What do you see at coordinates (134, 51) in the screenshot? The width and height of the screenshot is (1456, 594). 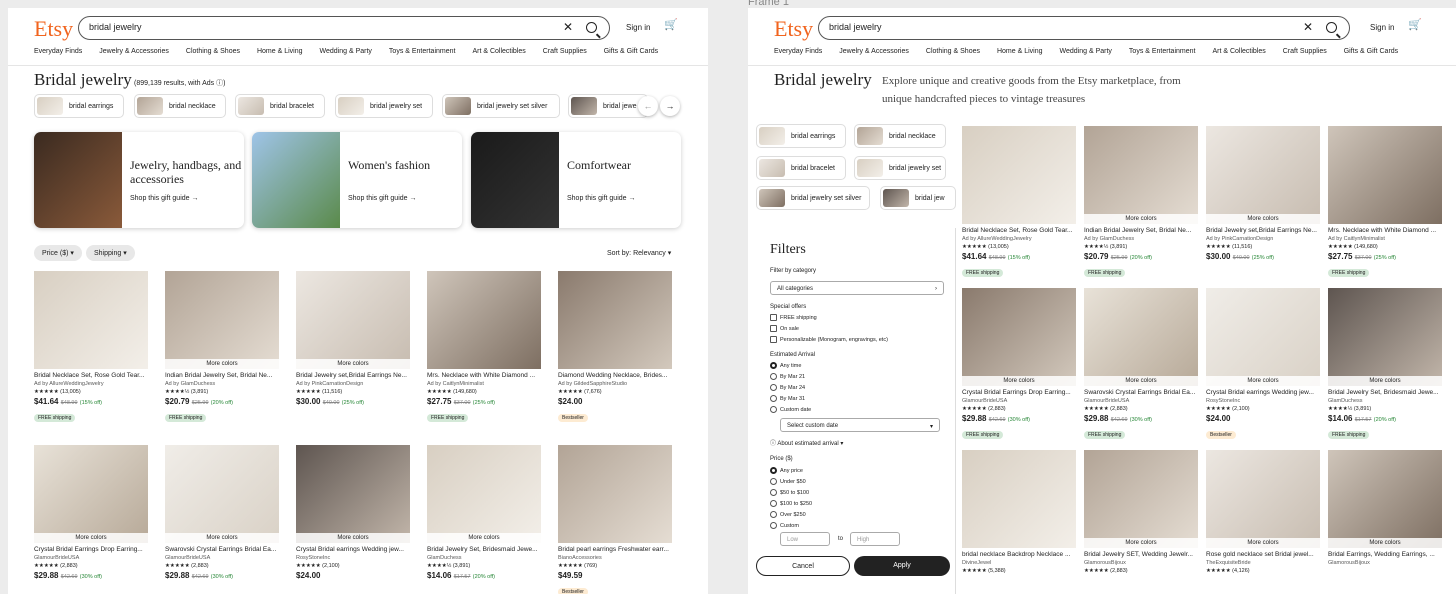 I see `nav-jewelry: Jewelry & Accessories` at bounding box center [134, 51].